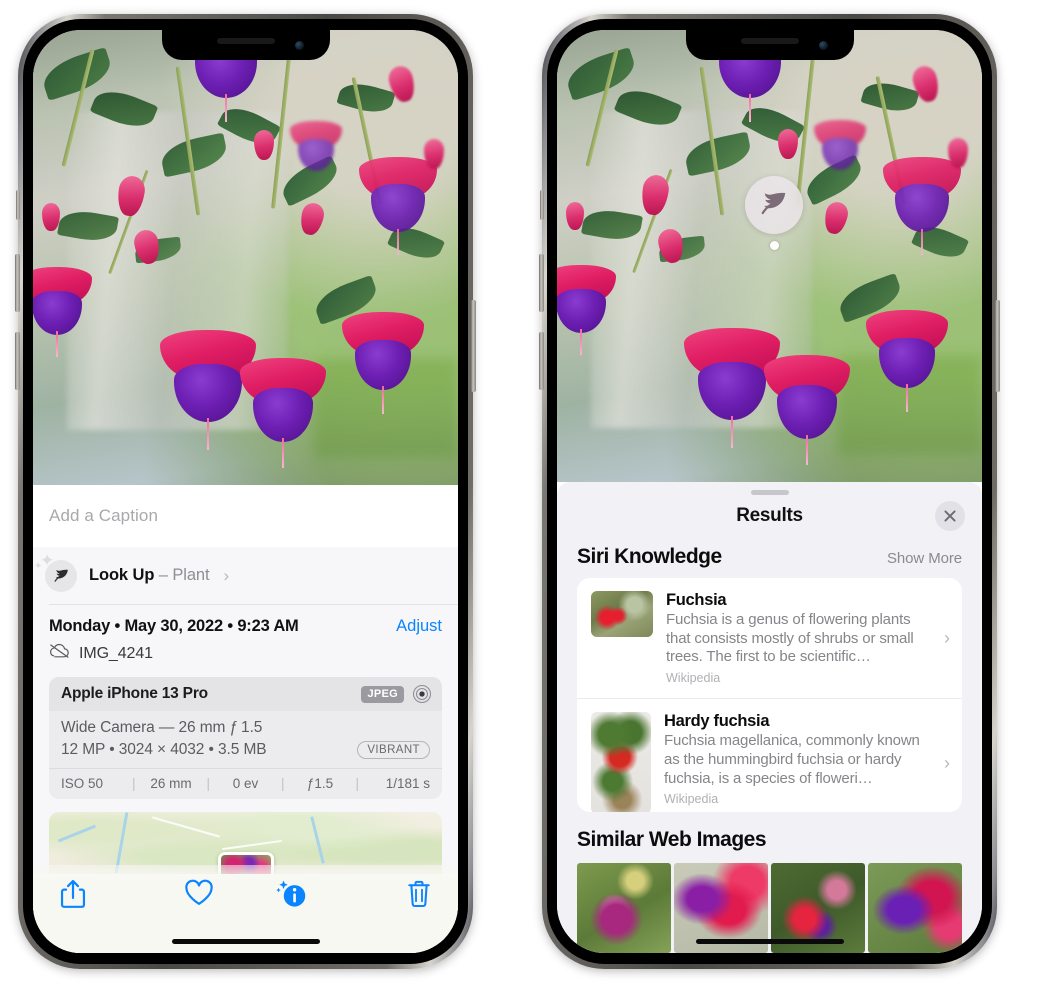 The image size is (1055, 985). Describe the element at coordinates (672, 839) in the screenshot. I see `section-title: Similar Web Images` at that location.